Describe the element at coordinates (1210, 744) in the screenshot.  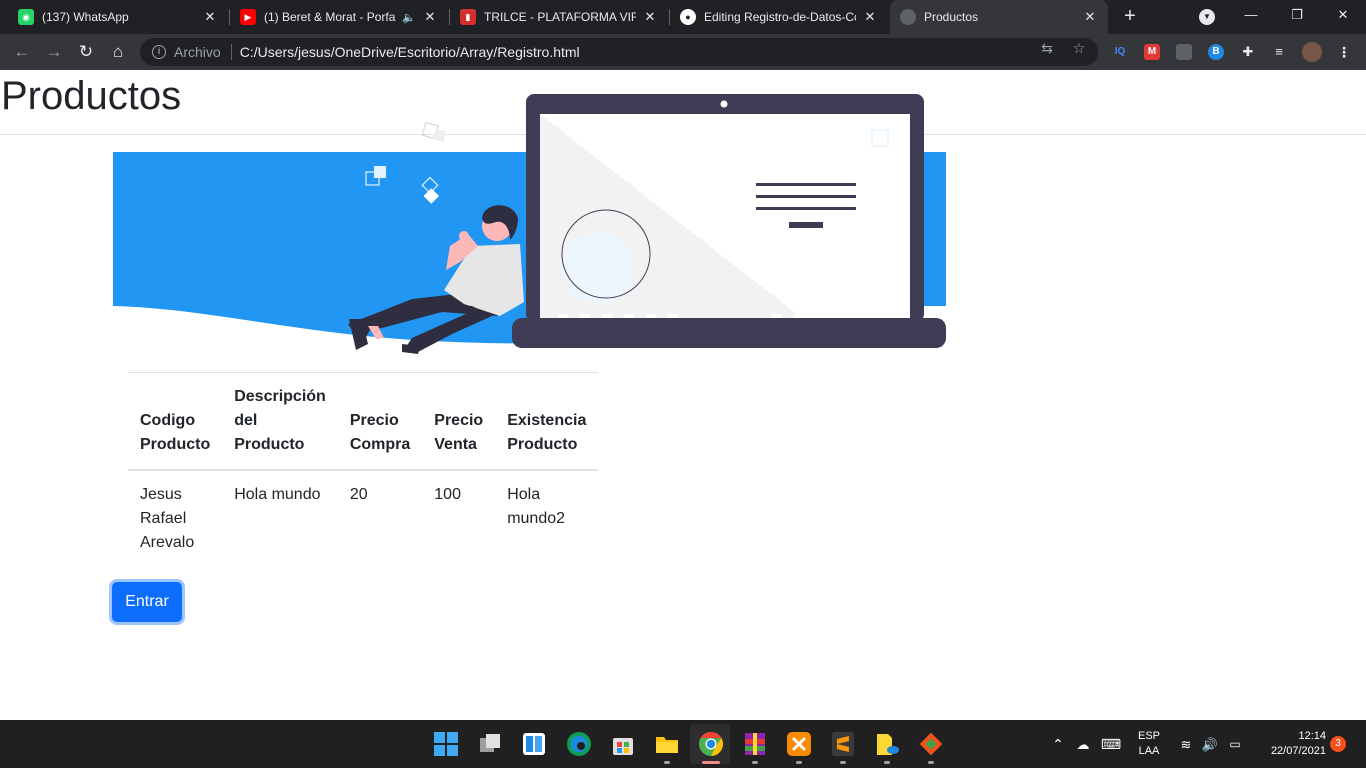
I see `volume-icon: 🔊` at that location.